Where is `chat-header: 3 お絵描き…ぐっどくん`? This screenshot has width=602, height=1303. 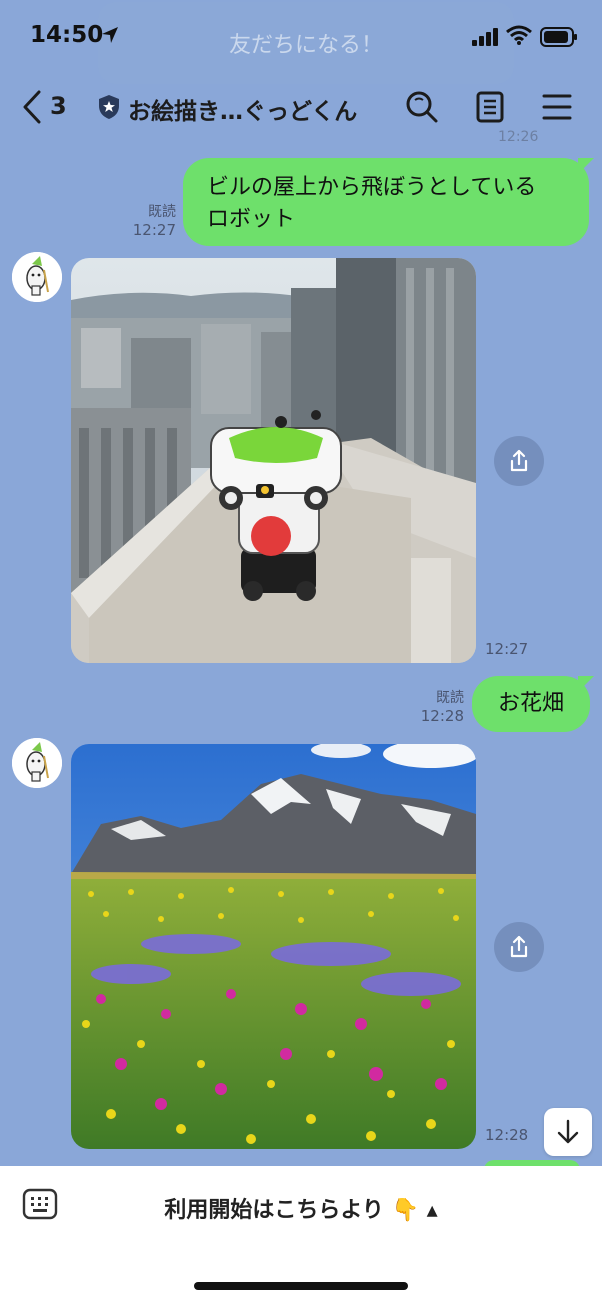 chat-header: 3 お絵描き…ぐっどくん is located at coordinates (301, 108).